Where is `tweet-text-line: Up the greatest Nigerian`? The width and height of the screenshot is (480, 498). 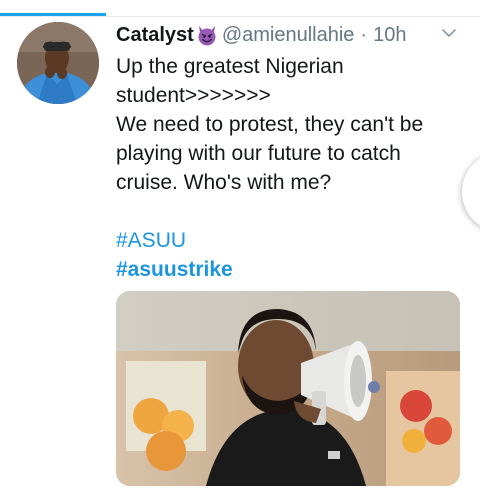
tweet-text-line: Up the greatest Nigerian is located at coordinates (230, 66).